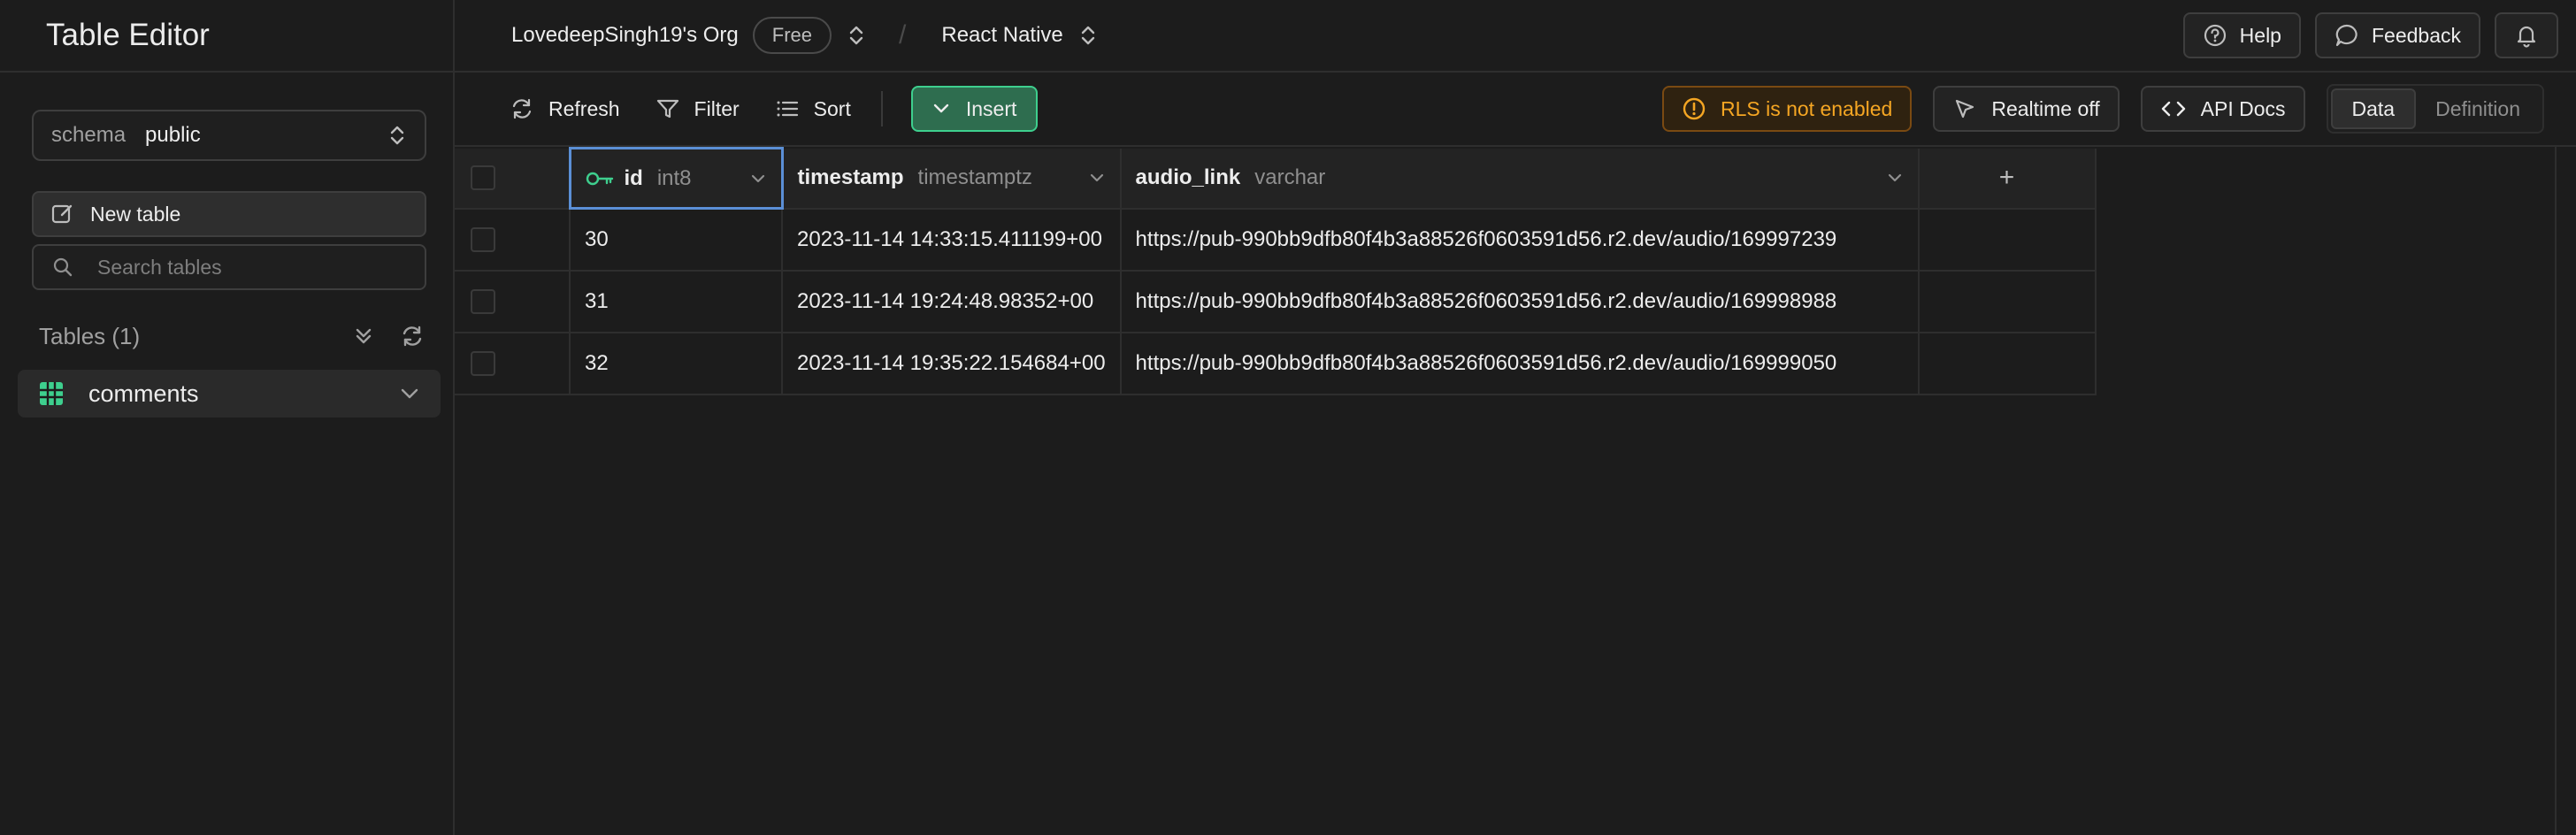 The height and width of the screenshot is (835, 2576). Describe the element at coordinates (625, 35) in the screenshot. I see `org-name: LovedeepSingh19's Org` at that location.